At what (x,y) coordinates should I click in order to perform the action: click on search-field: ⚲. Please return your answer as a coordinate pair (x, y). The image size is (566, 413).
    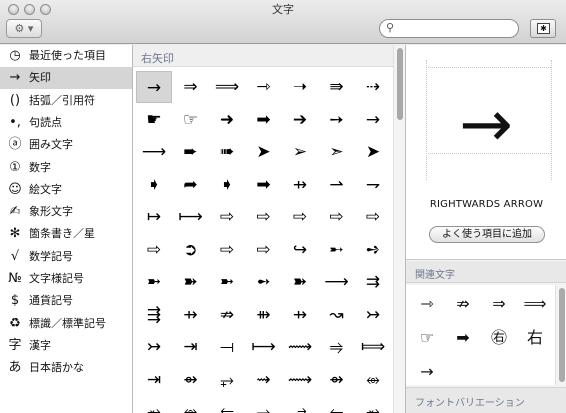
    Looking at the image, I should click on (449, 28).